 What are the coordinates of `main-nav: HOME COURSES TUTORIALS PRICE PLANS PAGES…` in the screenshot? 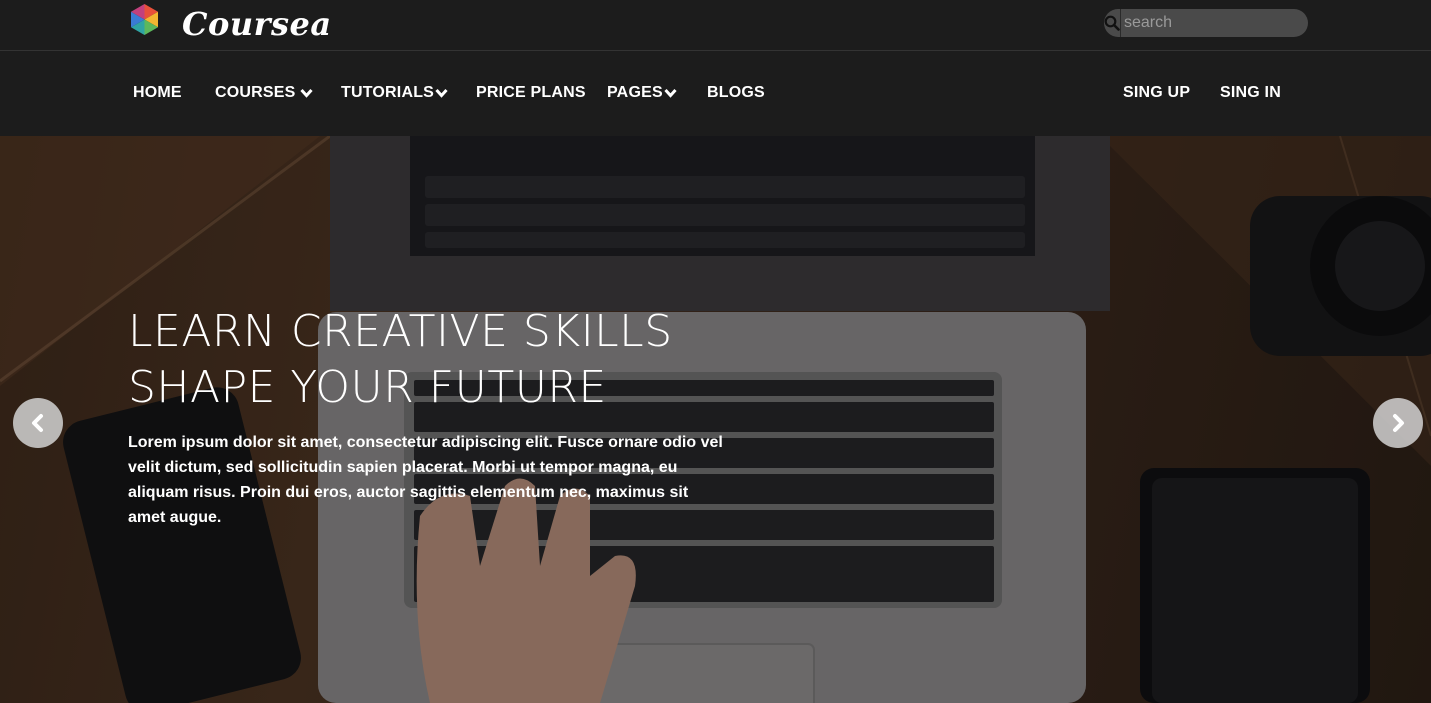 It's located at (715, 94).